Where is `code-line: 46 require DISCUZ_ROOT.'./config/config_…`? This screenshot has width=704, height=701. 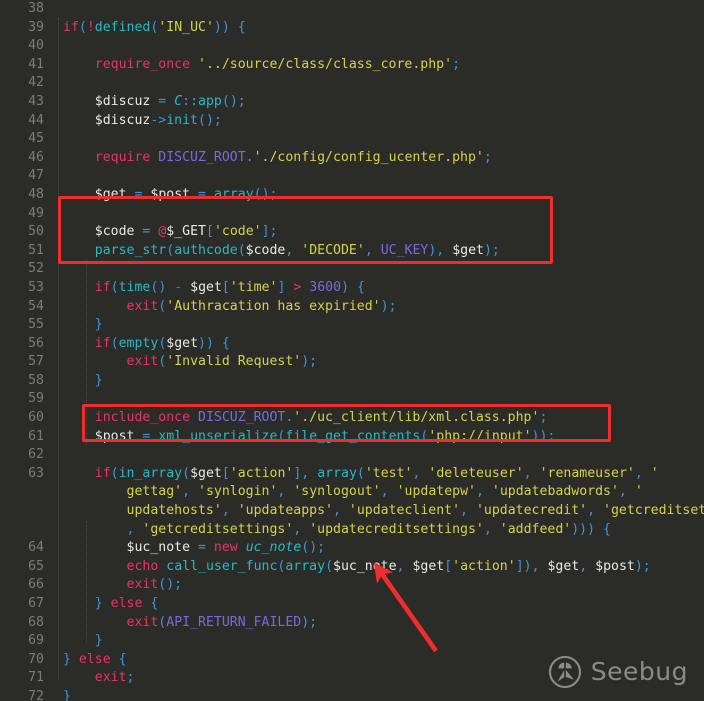
code-line: 46 require DISCUZ_ROOT.'./config/config_… is located at coordinates (352, 158).